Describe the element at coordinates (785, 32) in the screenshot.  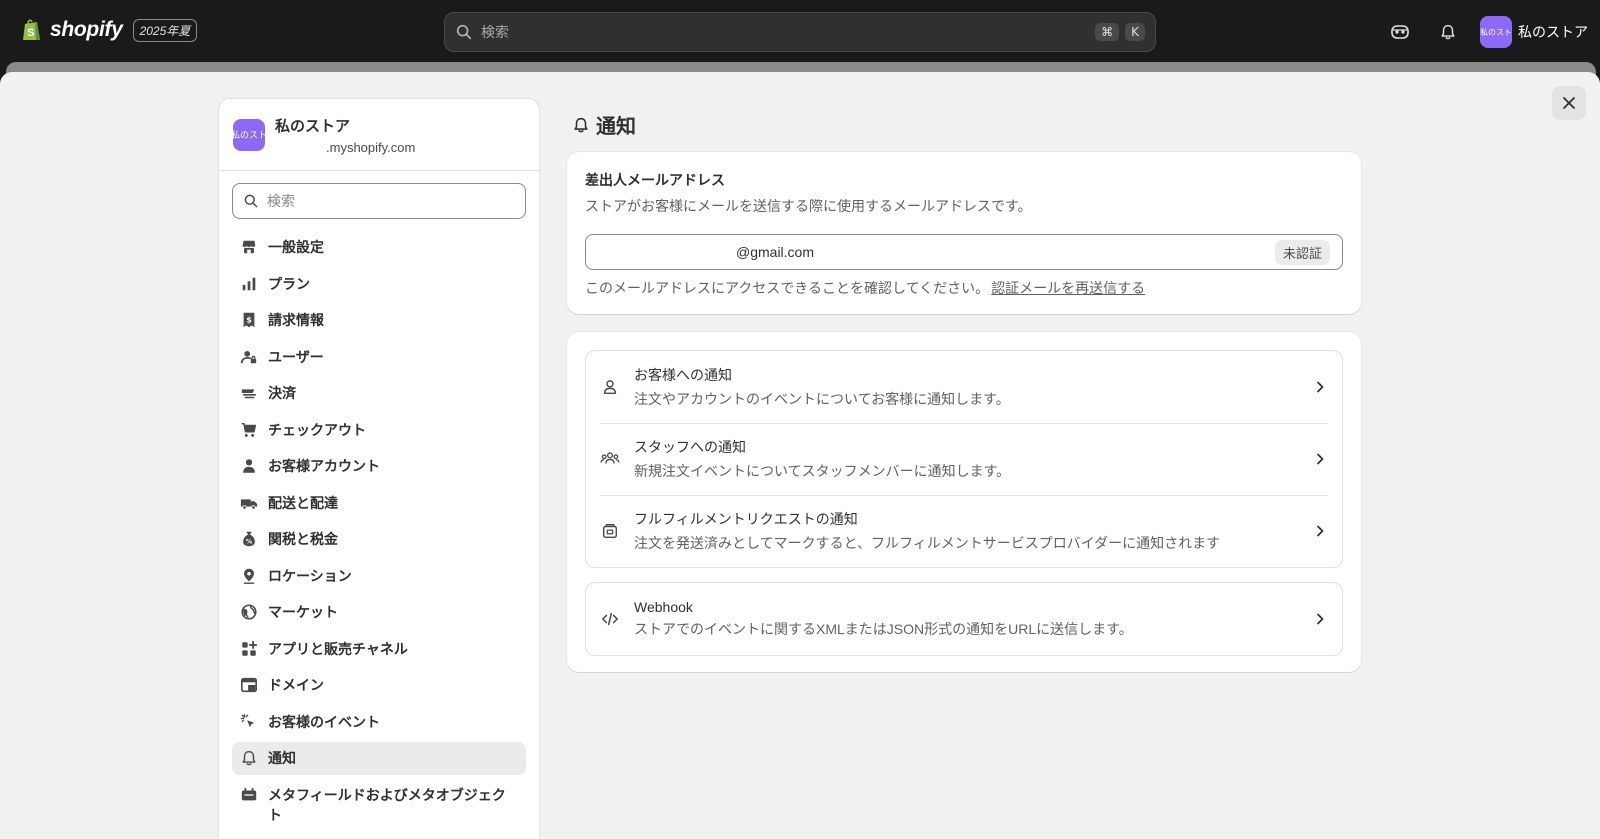
I see `global-search-input` at that location.